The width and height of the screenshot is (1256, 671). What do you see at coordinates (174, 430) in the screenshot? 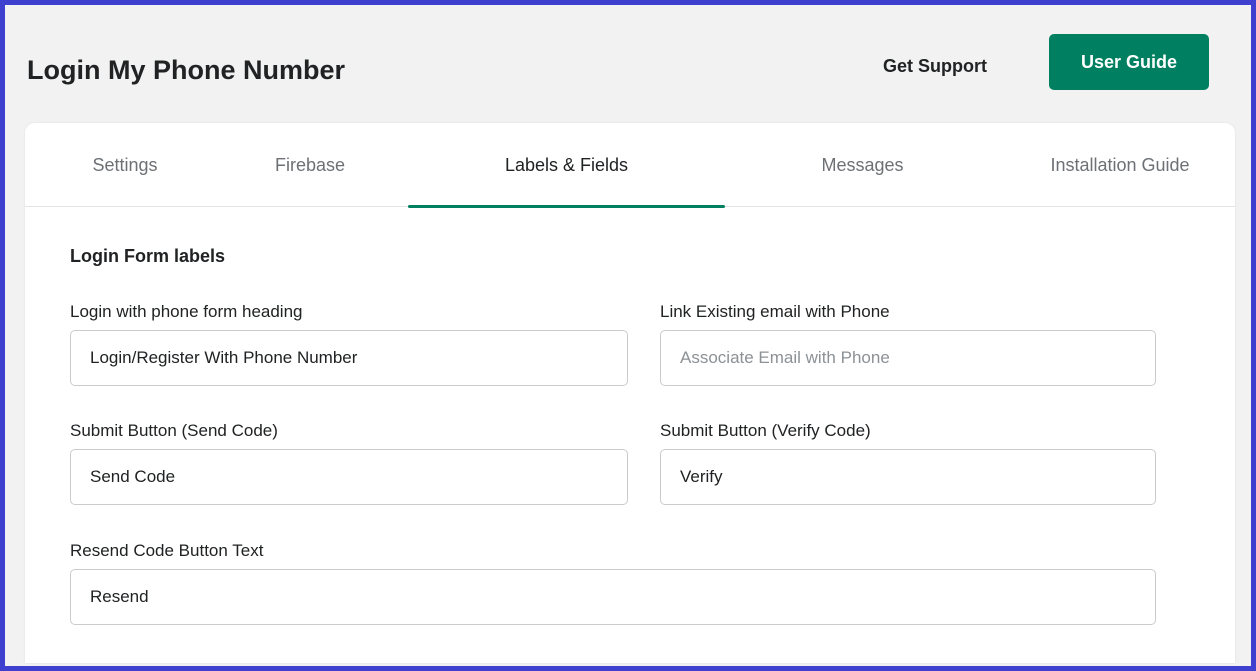
I see `send-code-label: Submit Button (Send Code)` at bounding box center [174, 430].